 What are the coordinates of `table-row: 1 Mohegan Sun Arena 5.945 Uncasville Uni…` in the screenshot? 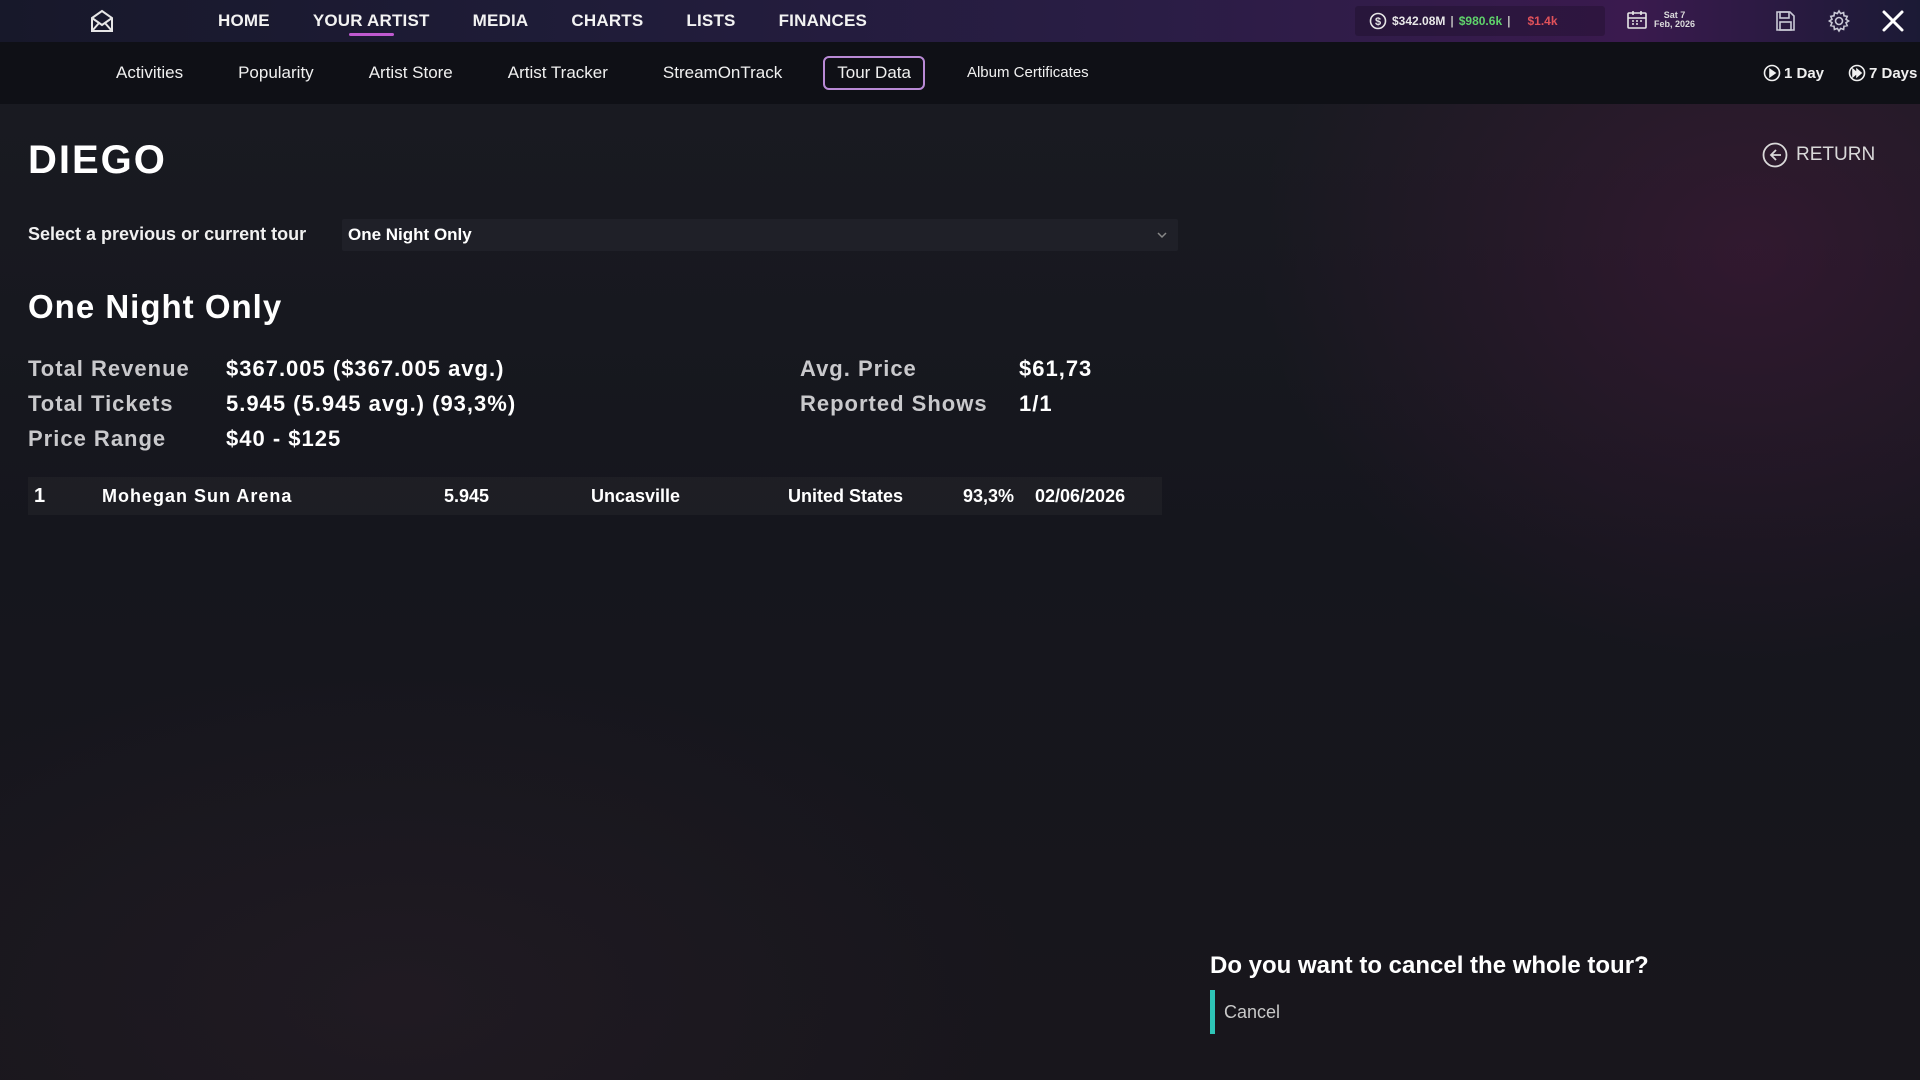 It's located at (595, 496).